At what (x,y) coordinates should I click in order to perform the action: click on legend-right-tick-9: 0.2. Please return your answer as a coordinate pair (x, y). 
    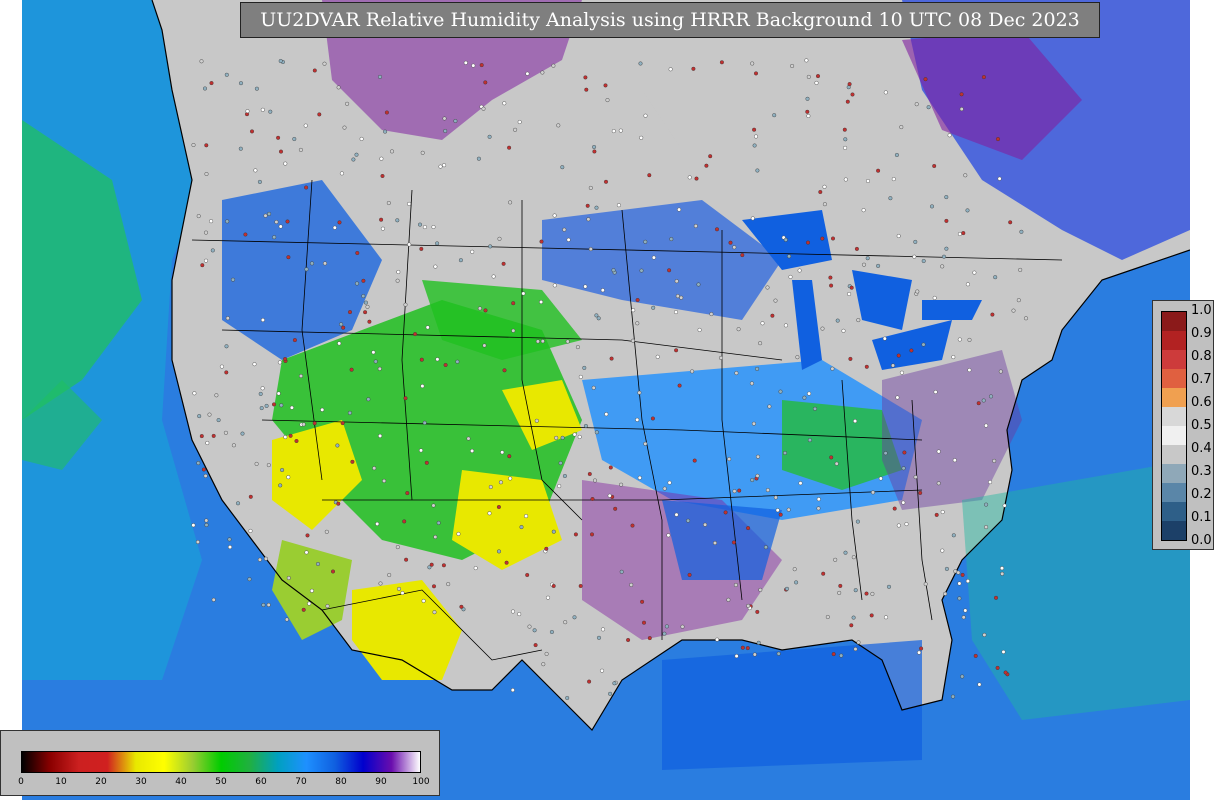
    Looking at the image, I should click on (1201, 494).